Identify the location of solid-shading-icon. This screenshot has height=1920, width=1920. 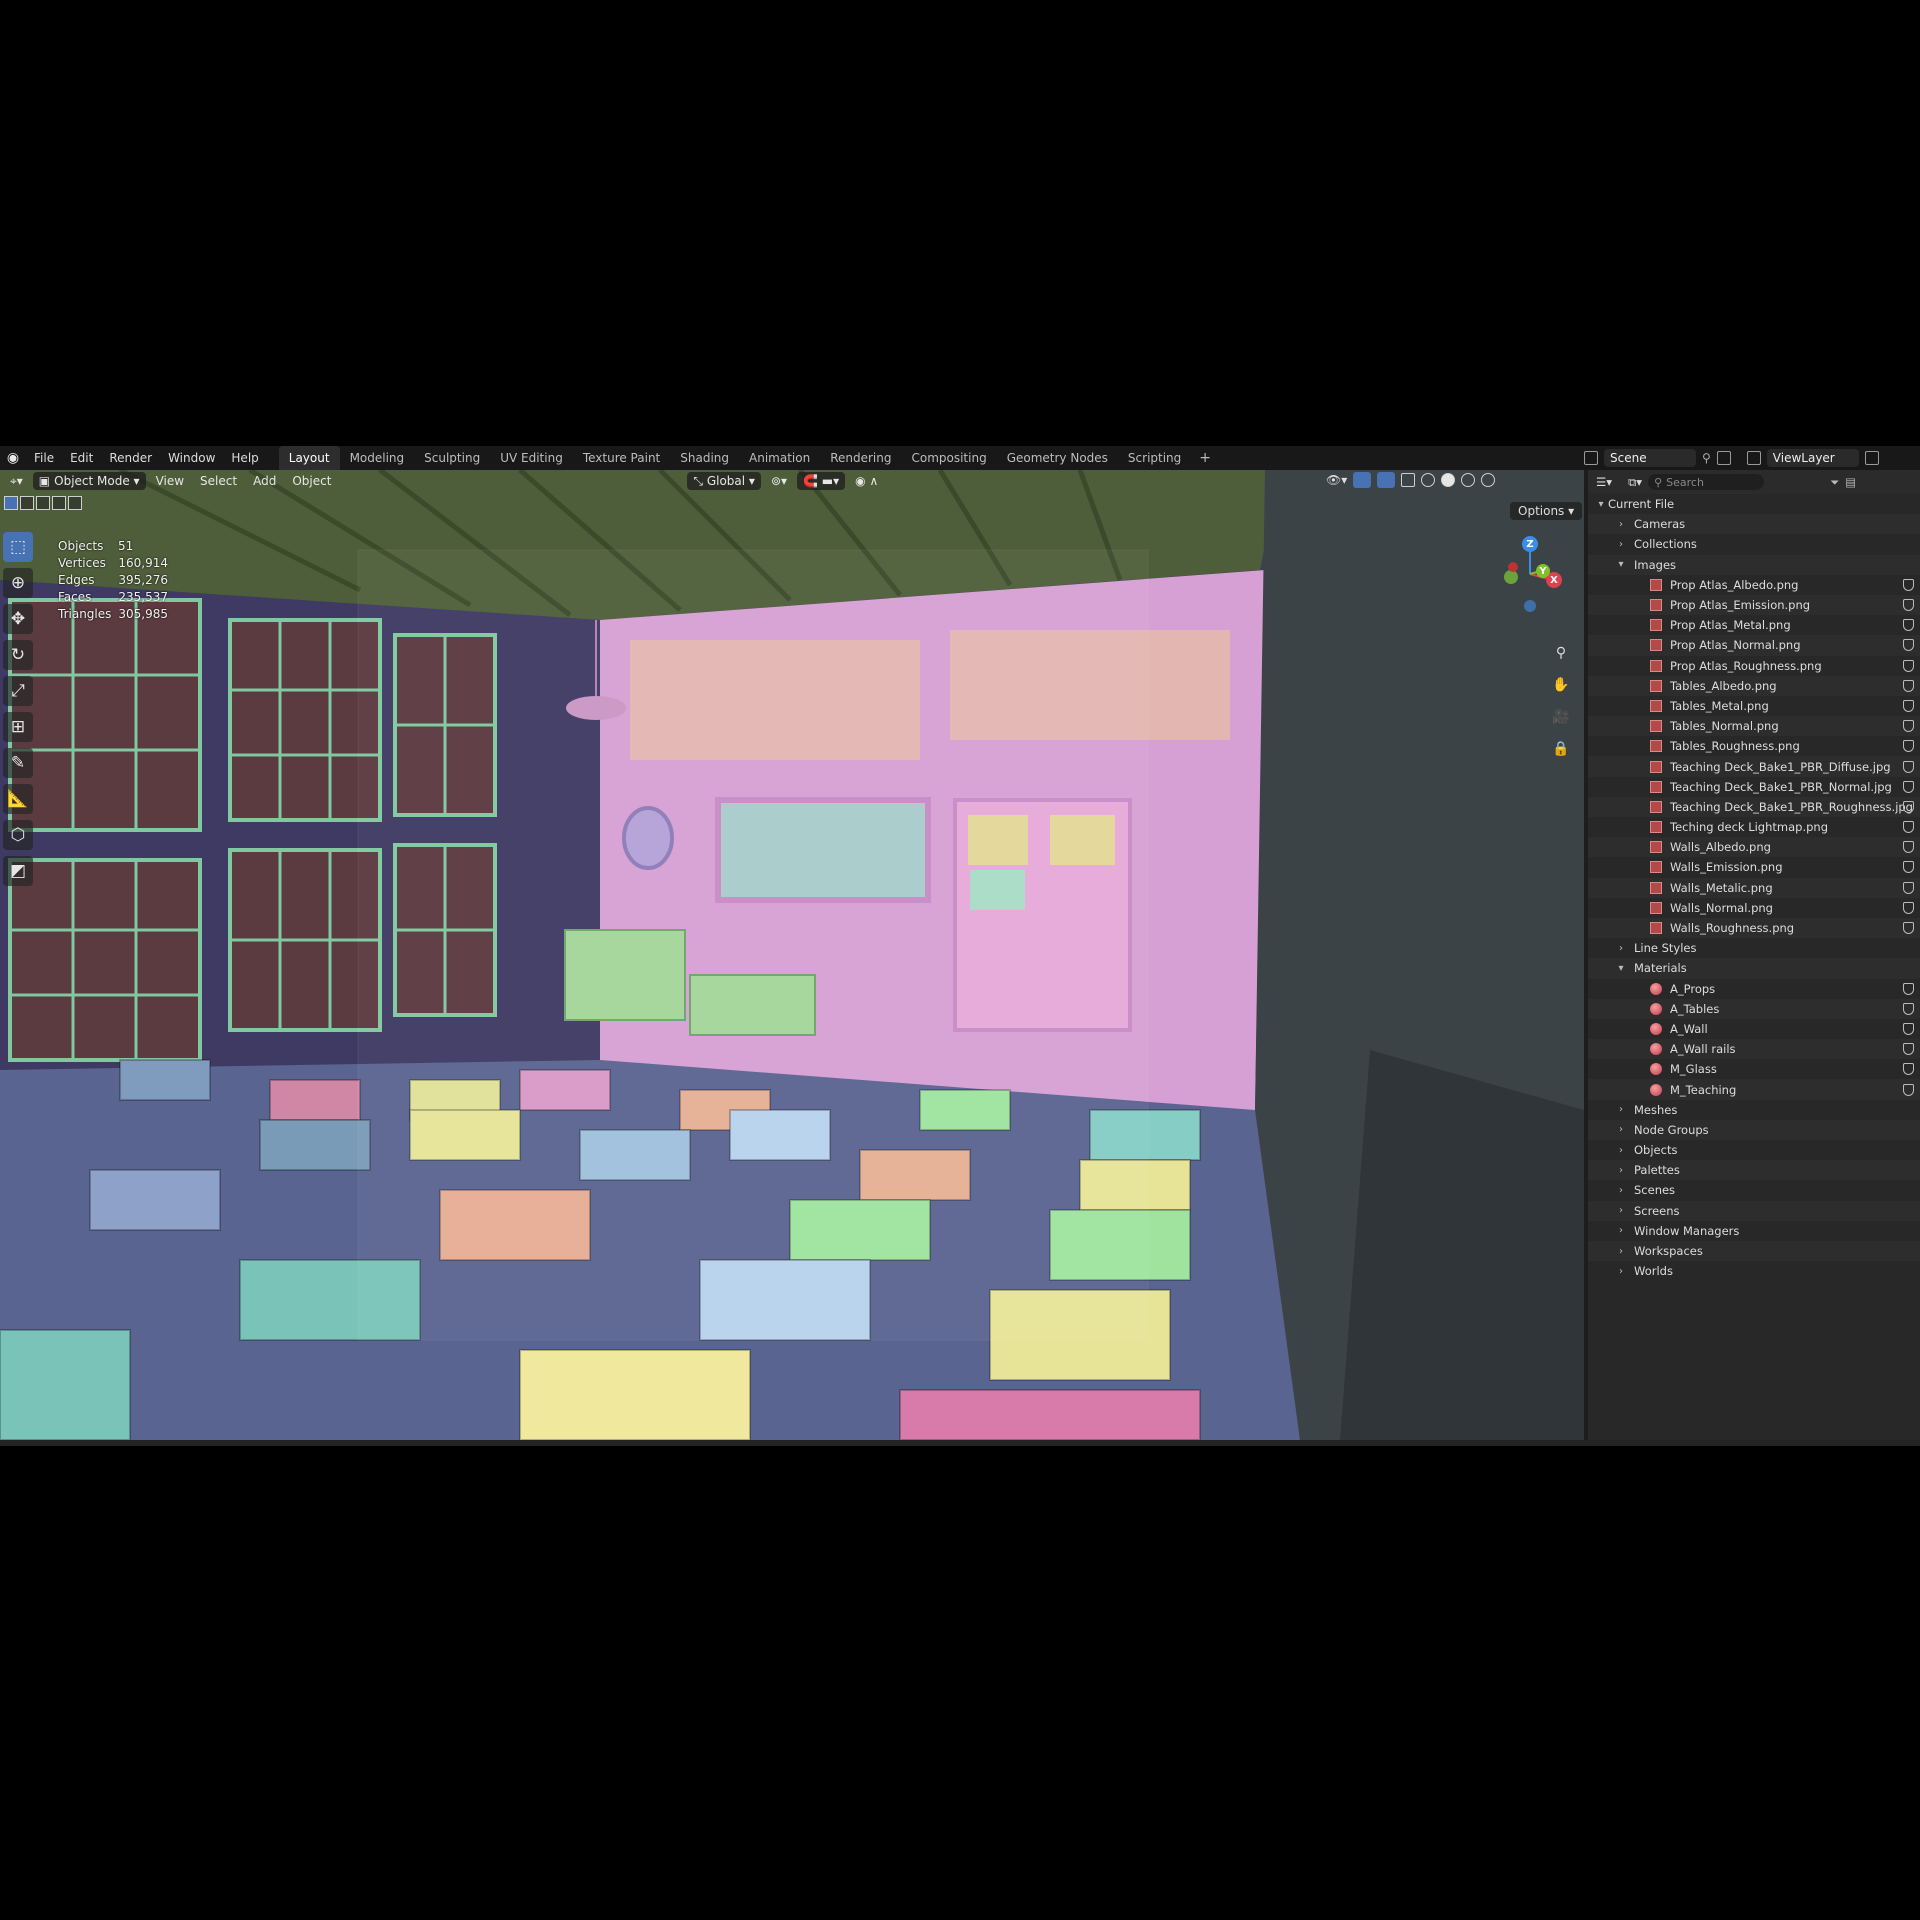
(1448, 480).